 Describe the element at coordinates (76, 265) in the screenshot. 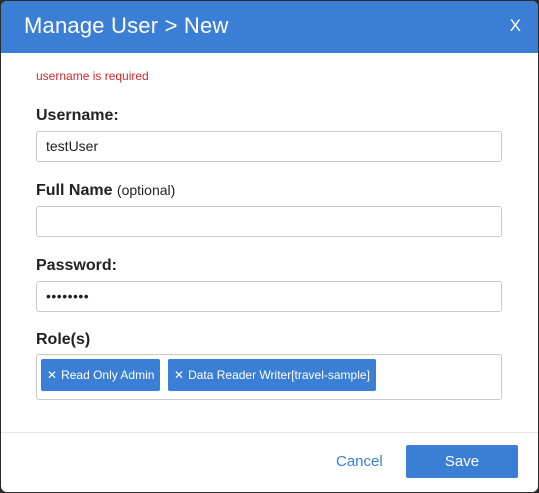

I see `password-label: Password:` at that location.